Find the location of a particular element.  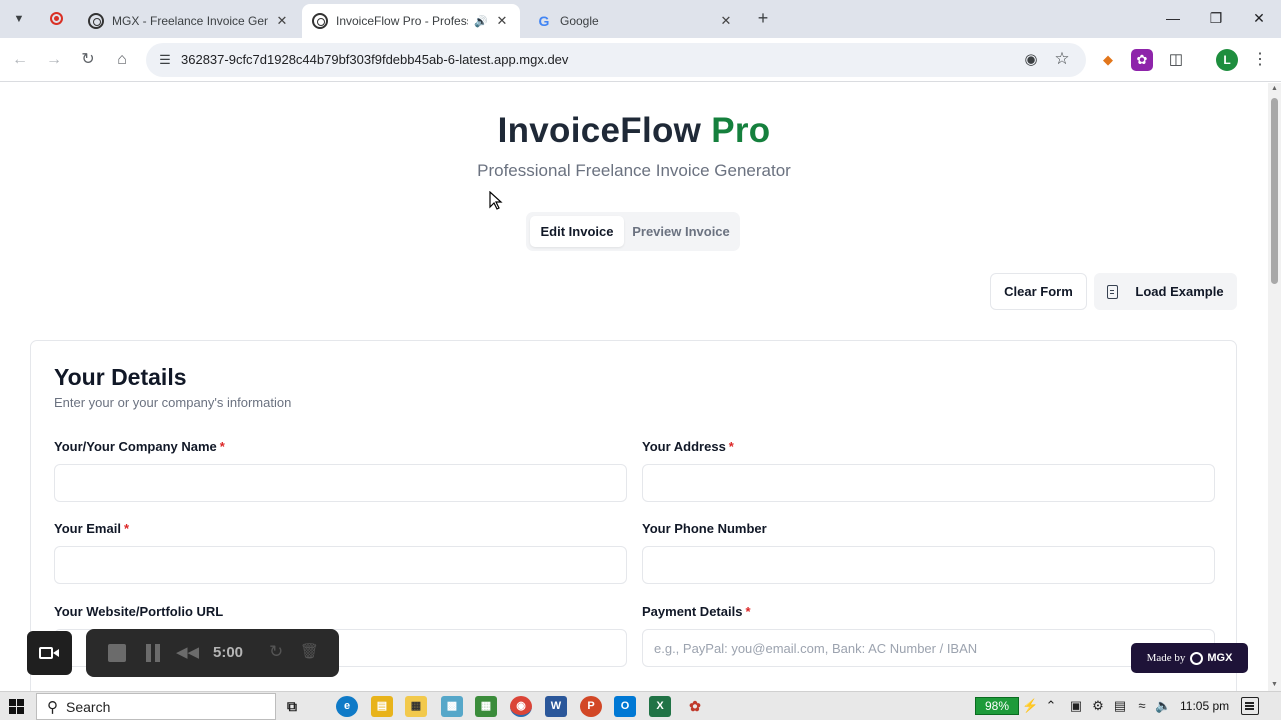

volume-icon: 🔈 is located at coordinates (1163, 706).